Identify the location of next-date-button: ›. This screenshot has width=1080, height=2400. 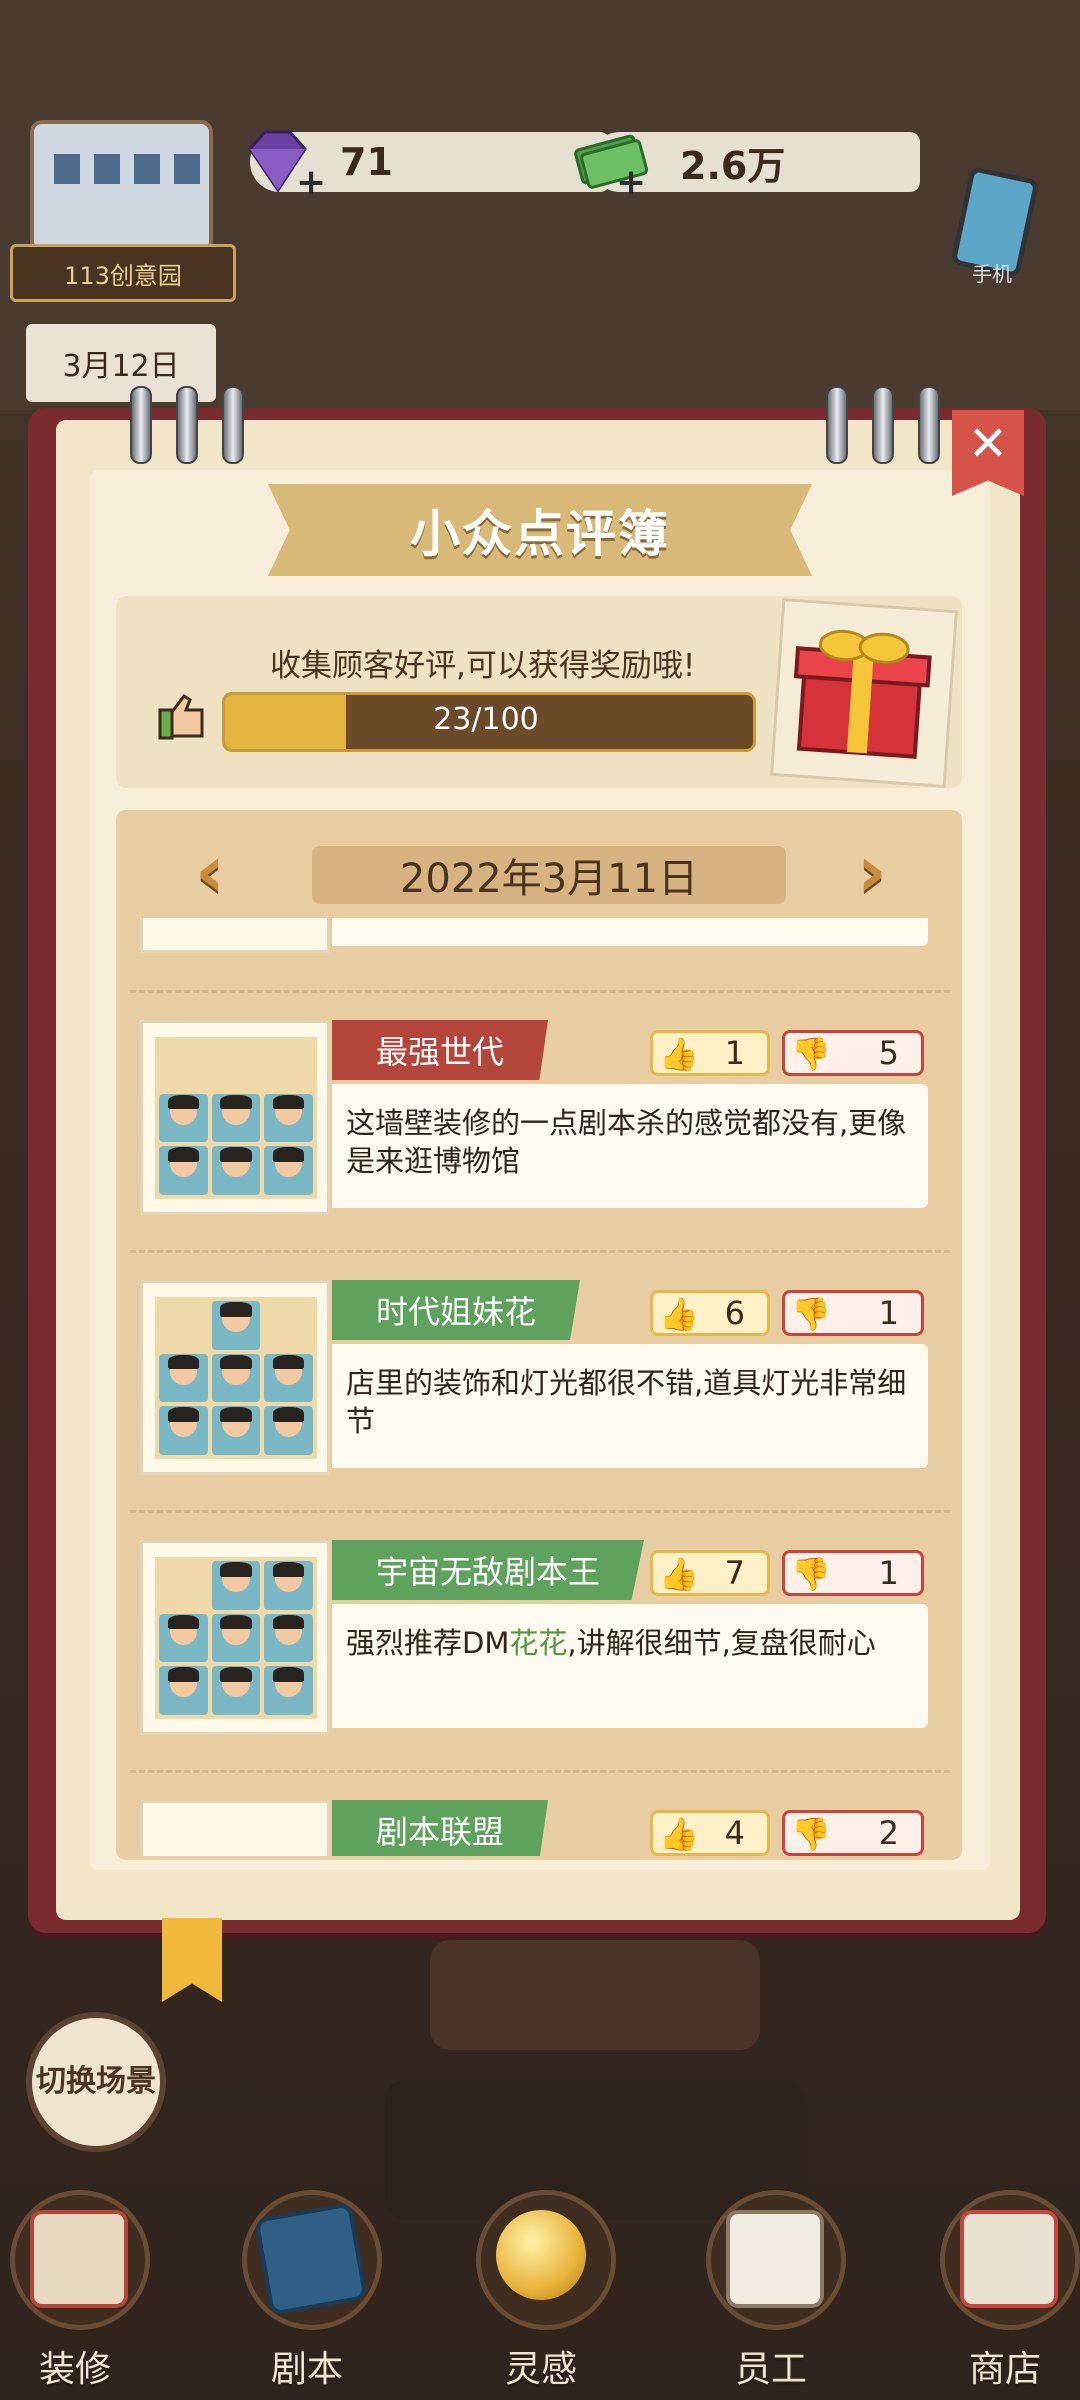
(872, 871).